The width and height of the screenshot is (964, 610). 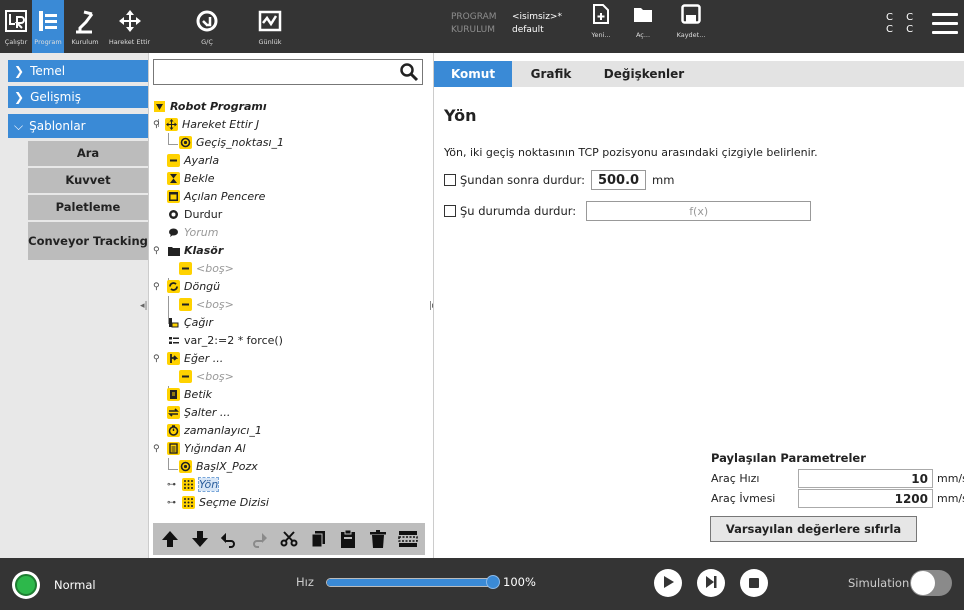 What do you see at coordinates (619, 180) in the screenshot?
I see `stop-after-distance-input: 500.0` at bounding box center [619, 180].